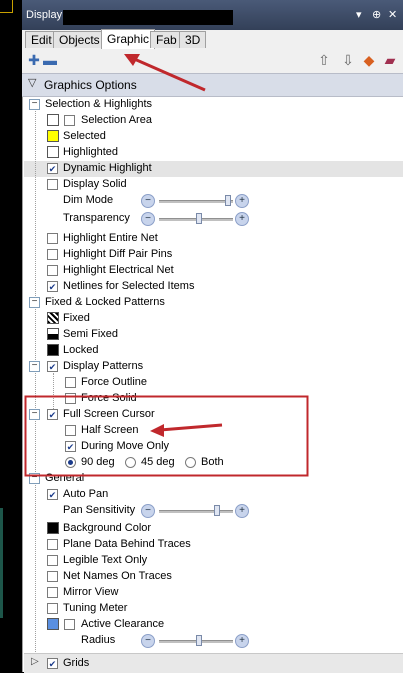 This screenshot has height=673, width=403. Describe the element at coordinates (98, 462) in the screenshot. I see `label-90-deg: 90 deg` at that location.